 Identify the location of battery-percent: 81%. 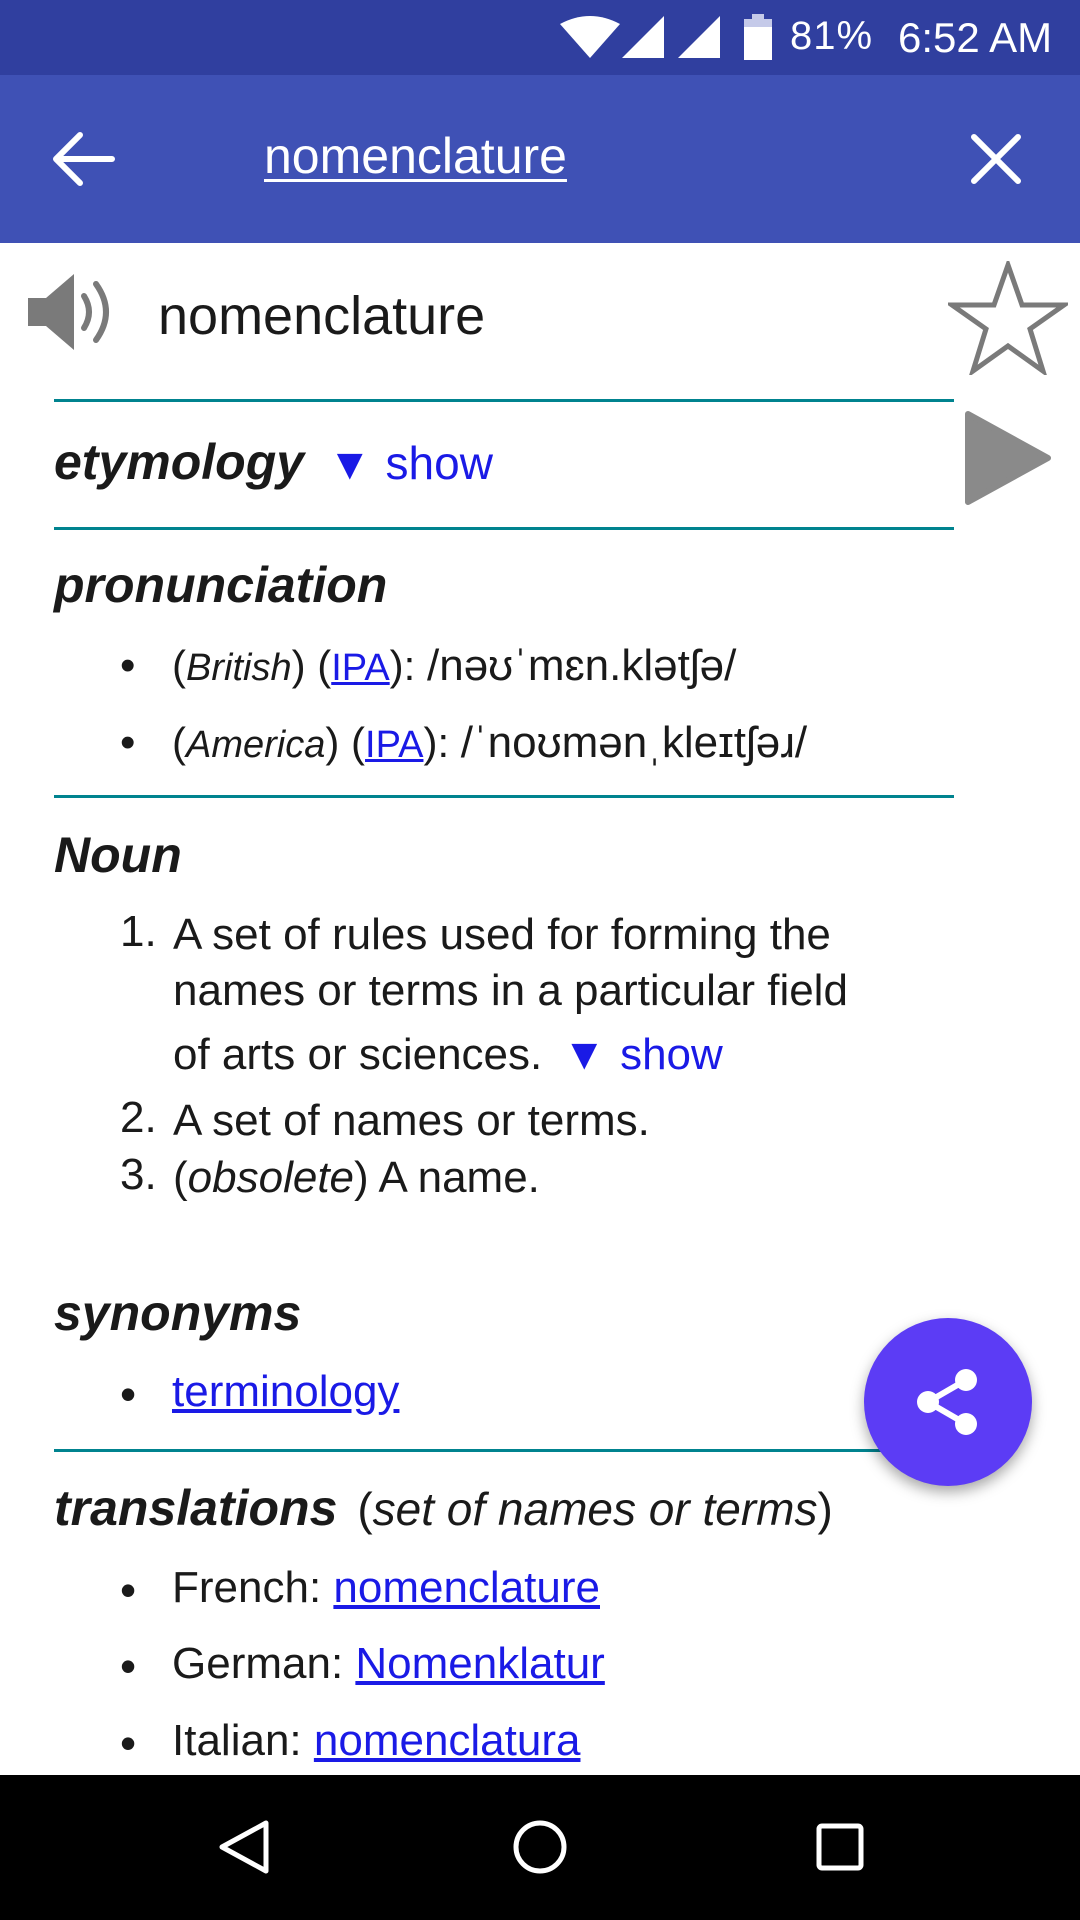
(832, 36).